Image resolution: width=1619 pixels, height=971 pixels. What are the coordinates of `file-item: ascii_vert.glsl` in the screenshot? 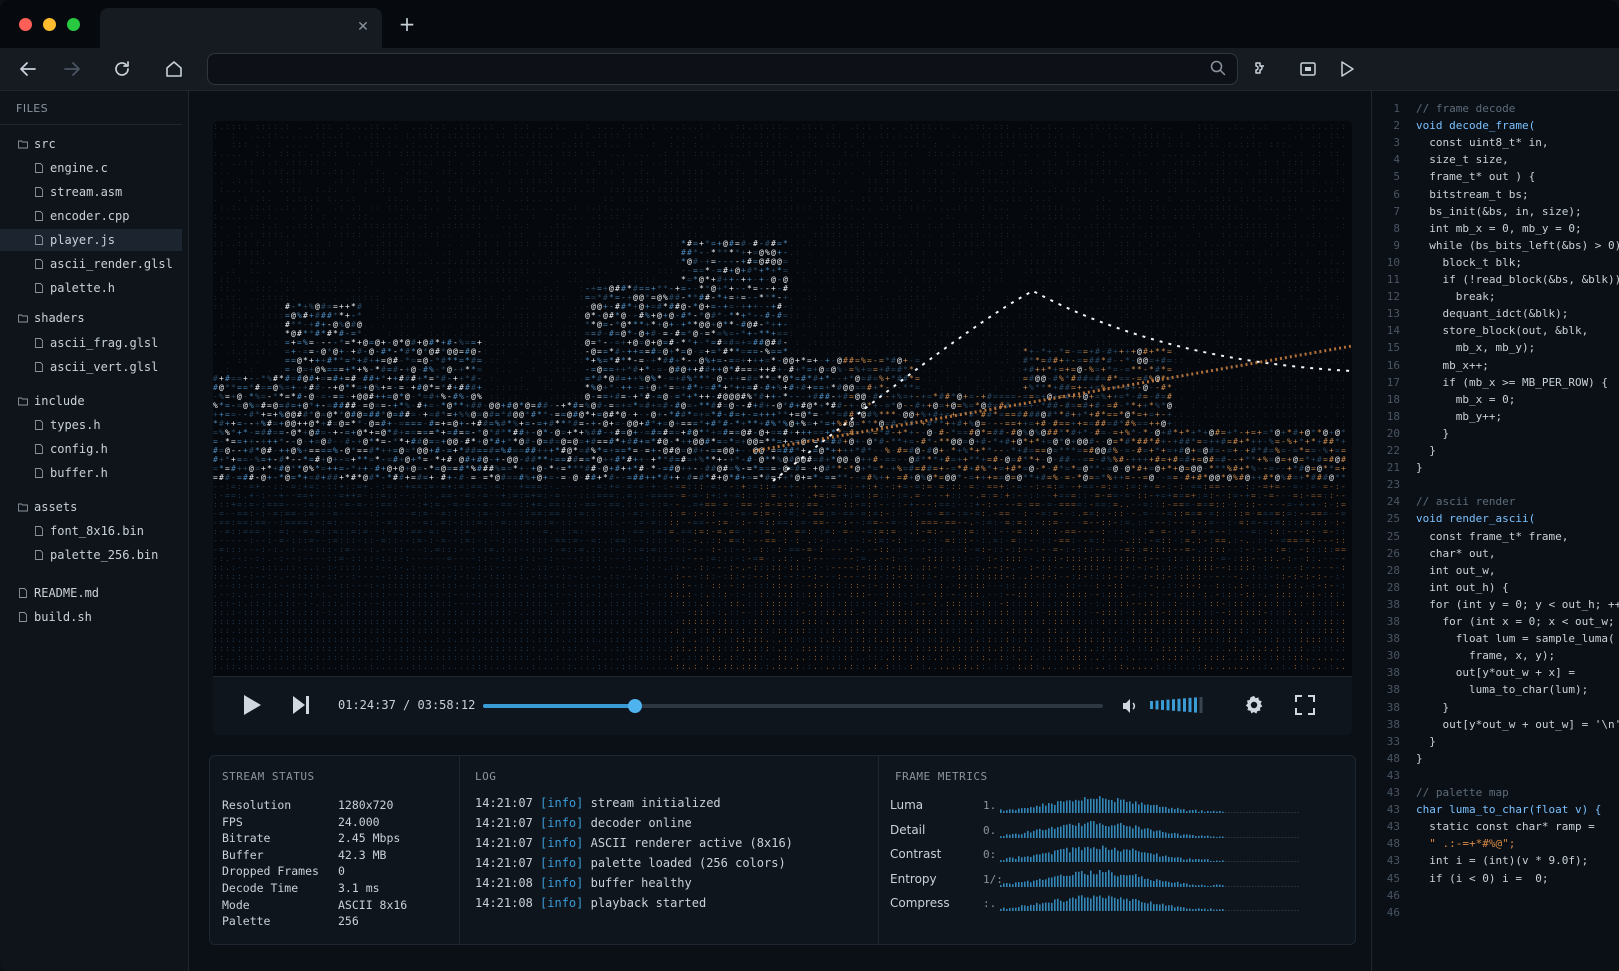 It's located at (91, 367).